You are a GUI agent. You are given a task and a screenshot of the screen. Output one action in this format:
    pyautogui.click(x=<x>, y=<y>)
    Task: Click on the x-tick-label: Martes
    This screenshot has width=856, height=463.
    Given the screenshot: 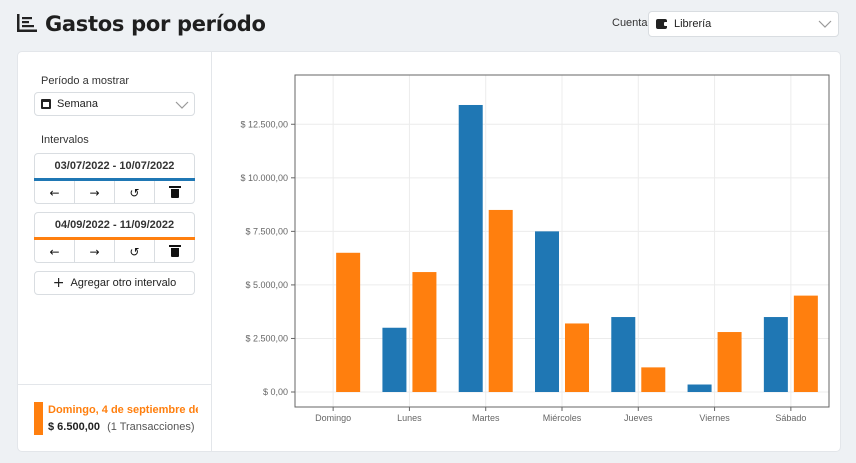 What is the action you would take?
    pyautogui.click(x=486, y=418)
    